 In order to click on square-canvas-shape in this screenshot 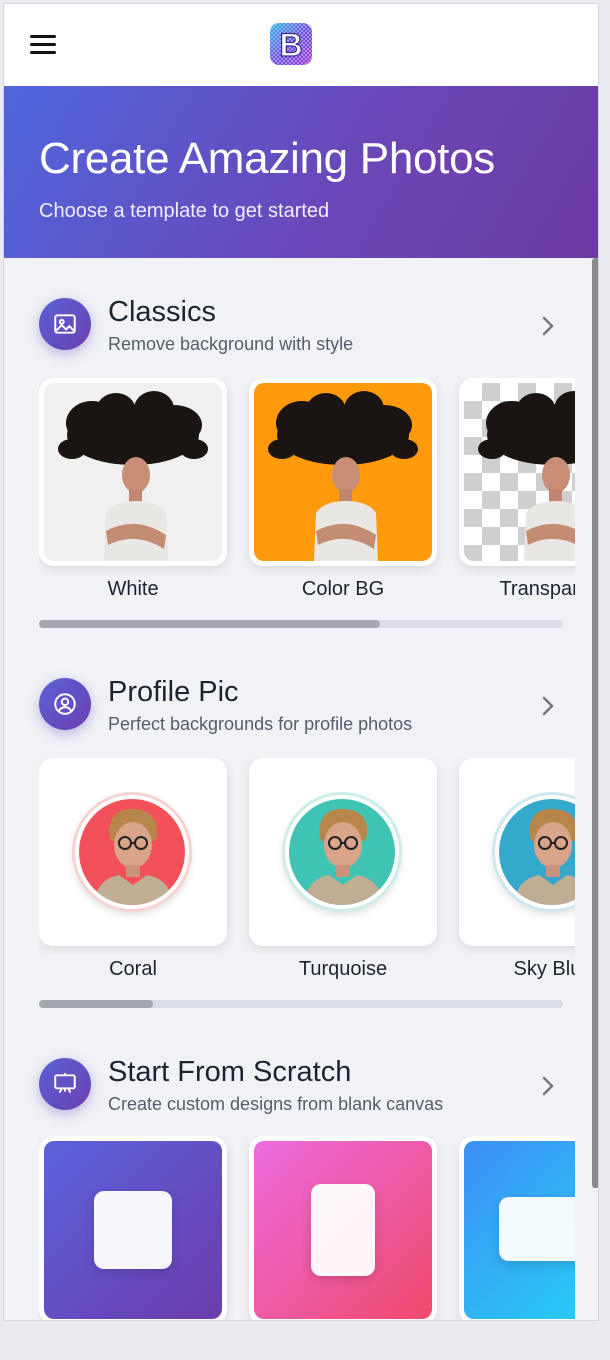, I will do `click(133, 1230)`.